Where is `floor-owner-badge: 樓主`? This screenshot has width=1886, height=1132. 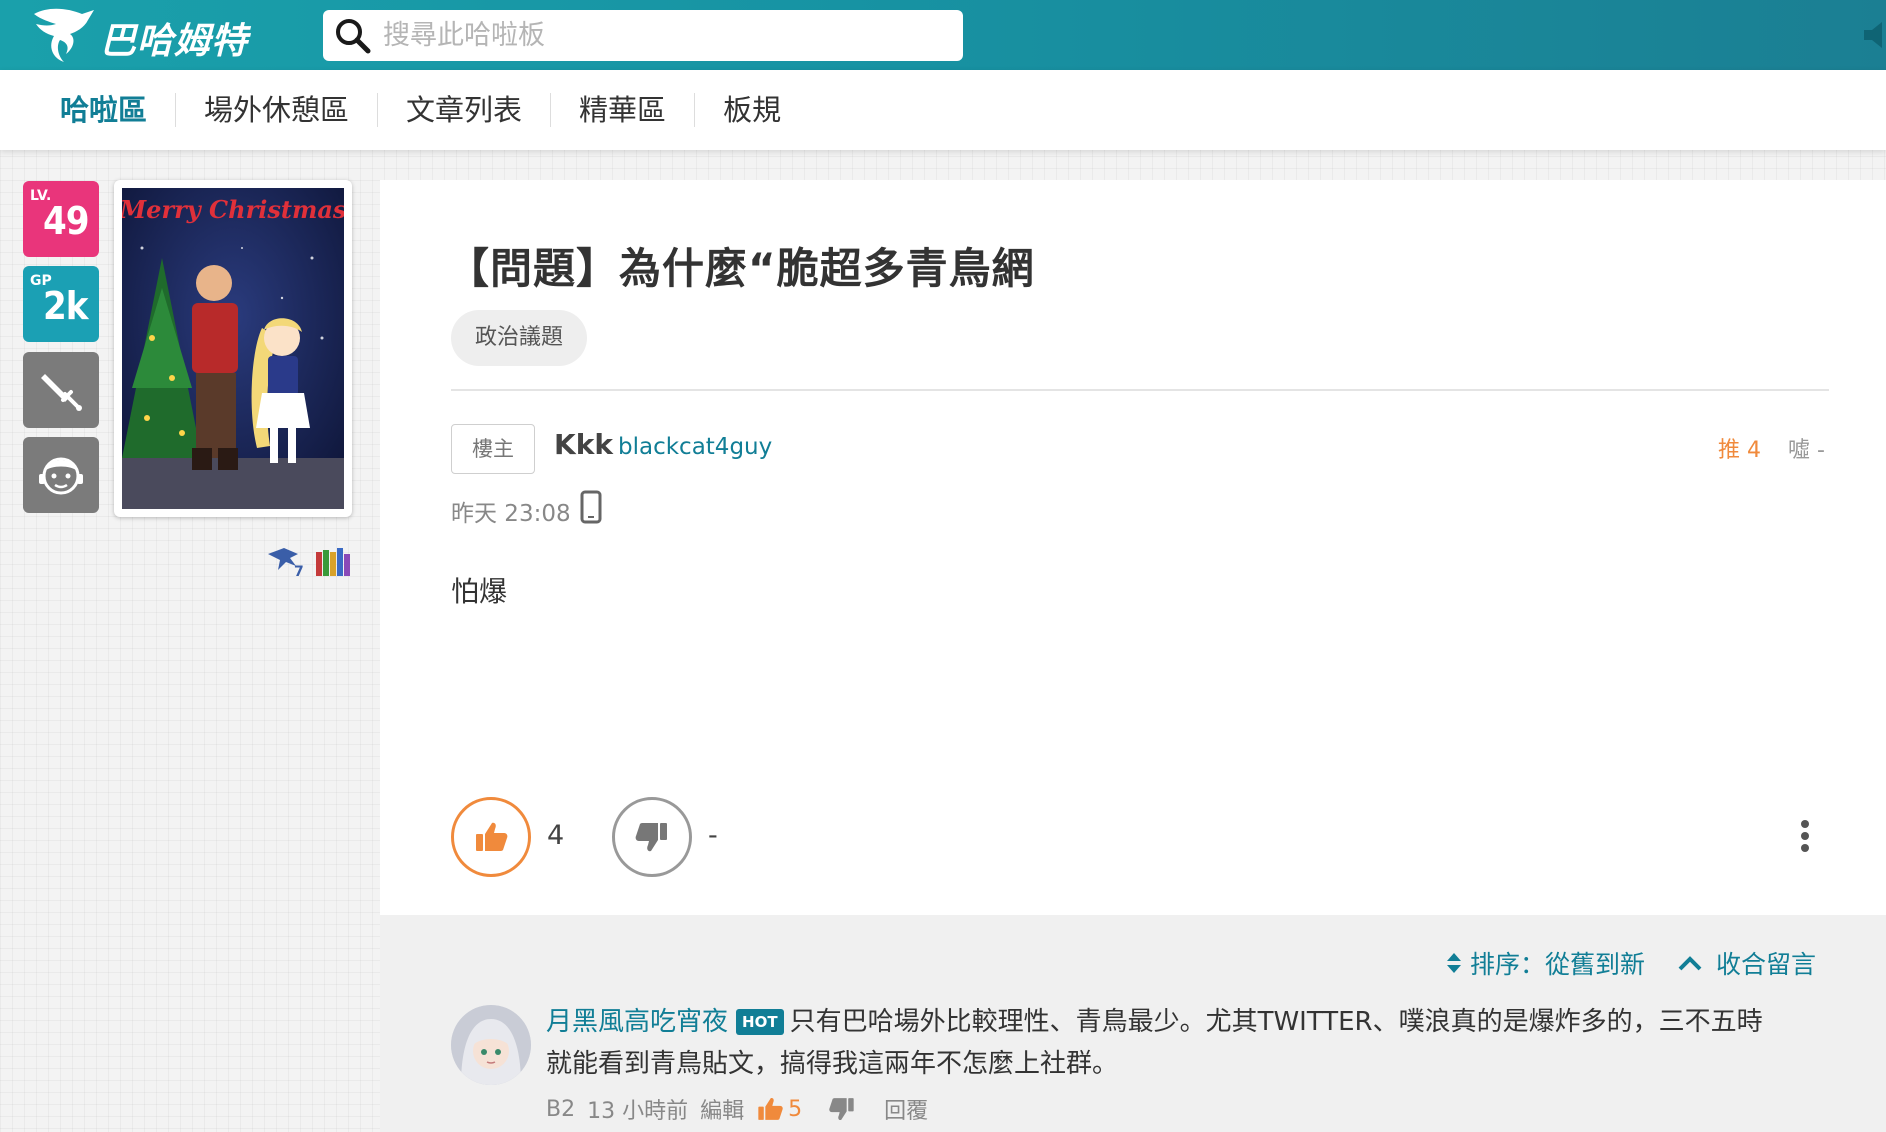
floor-owner-badge: 樓主 is located at coordinates (493, 449).